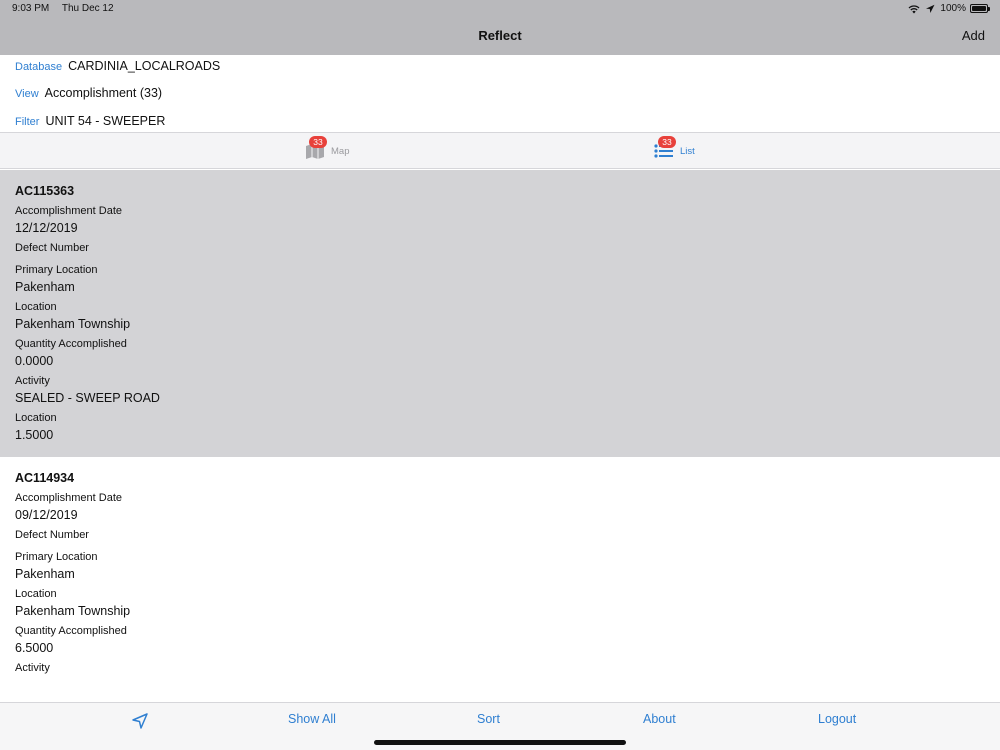  What do you see at coordinates (34, 361) in the screenshot?
I see `field-value: 0.0000` at bounding box center [34, 361].